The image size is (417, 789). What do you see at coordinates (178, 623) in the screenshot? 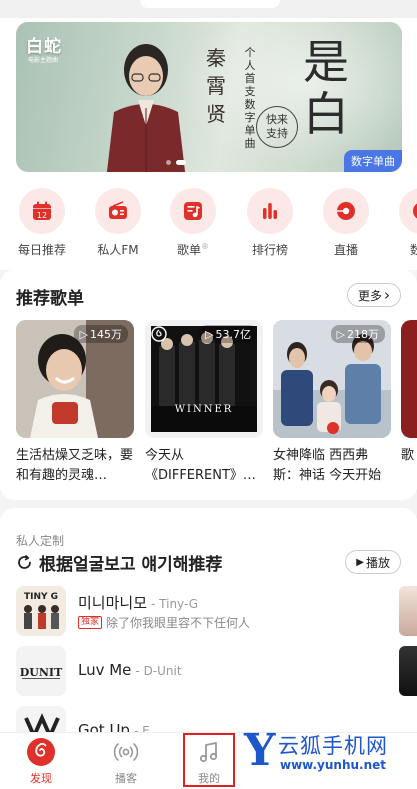
I see `song-subtitle: 除了你我眼里容不下任何人` at bounding box center [178, 623].